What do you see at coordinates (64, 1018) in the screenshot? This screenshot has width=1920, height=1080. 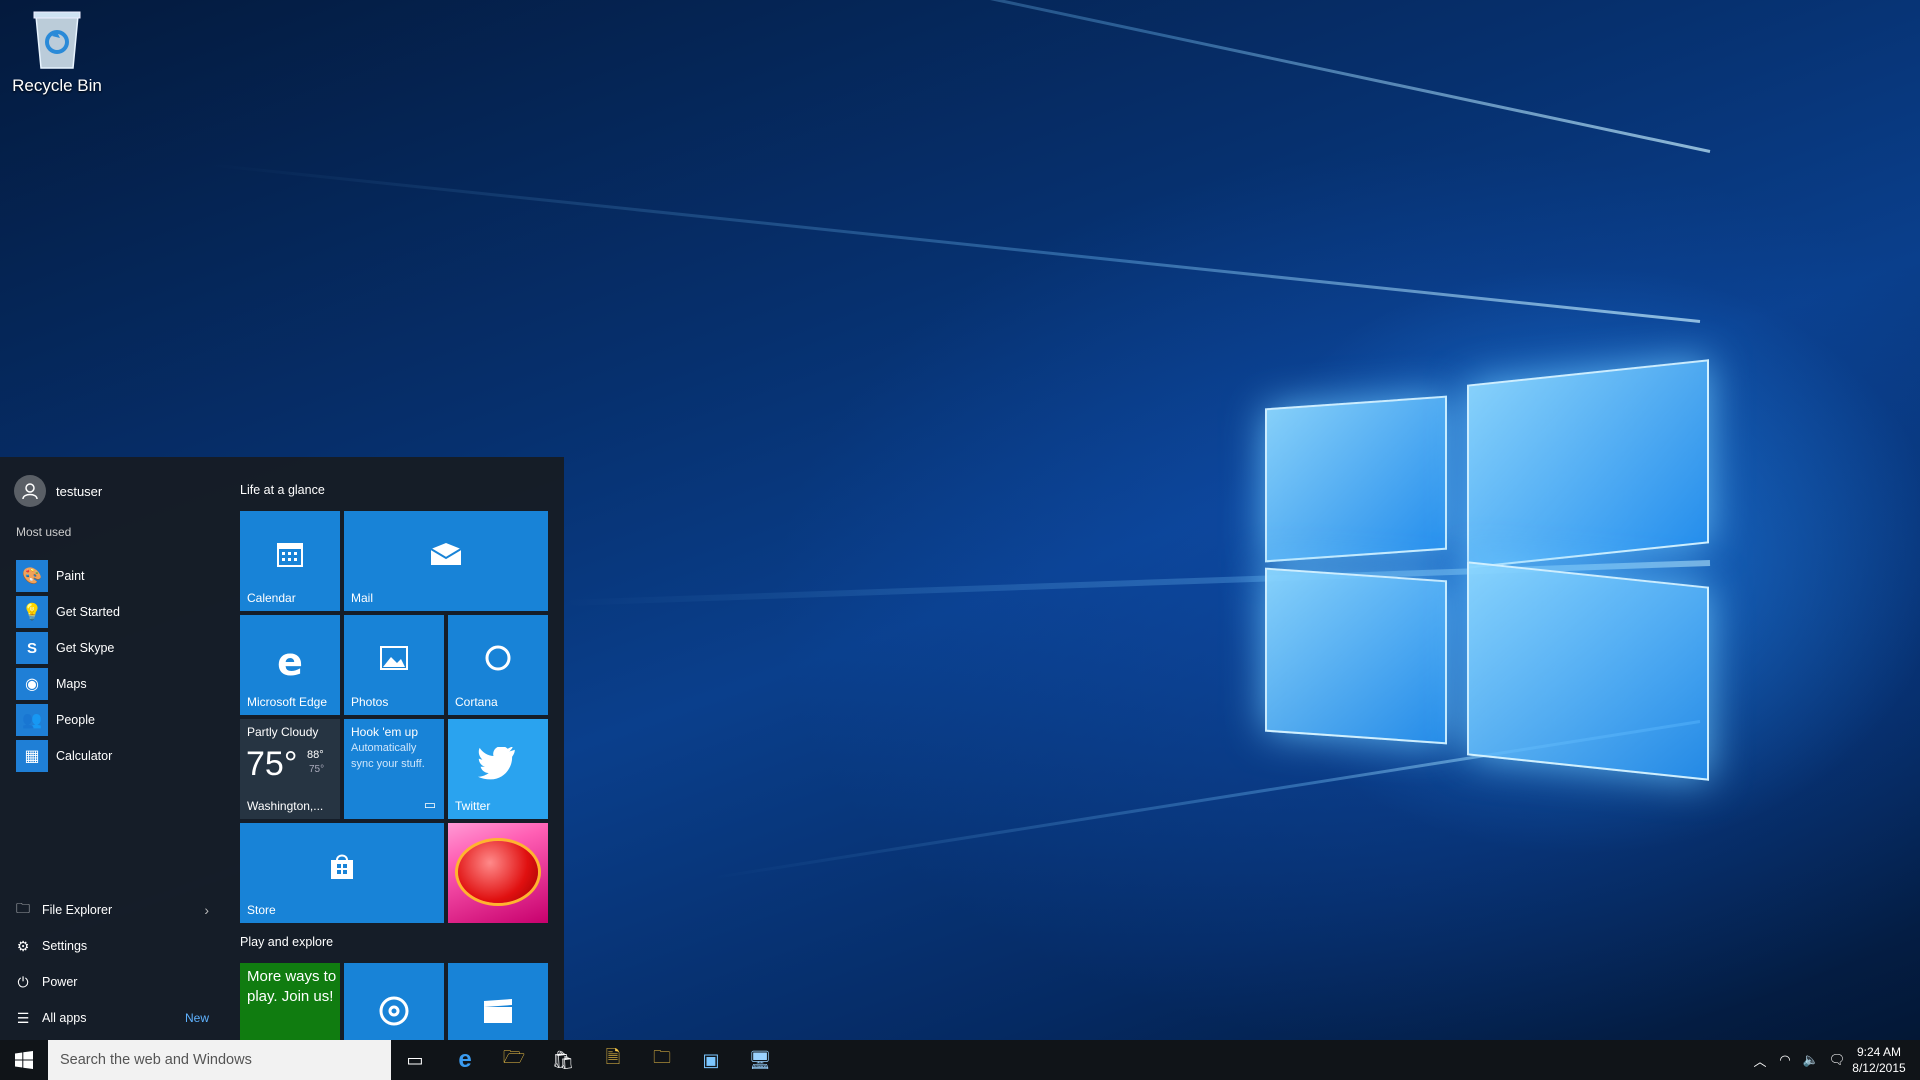 I see `all-apps-label: All apps` at bounding box center [64, 1018].